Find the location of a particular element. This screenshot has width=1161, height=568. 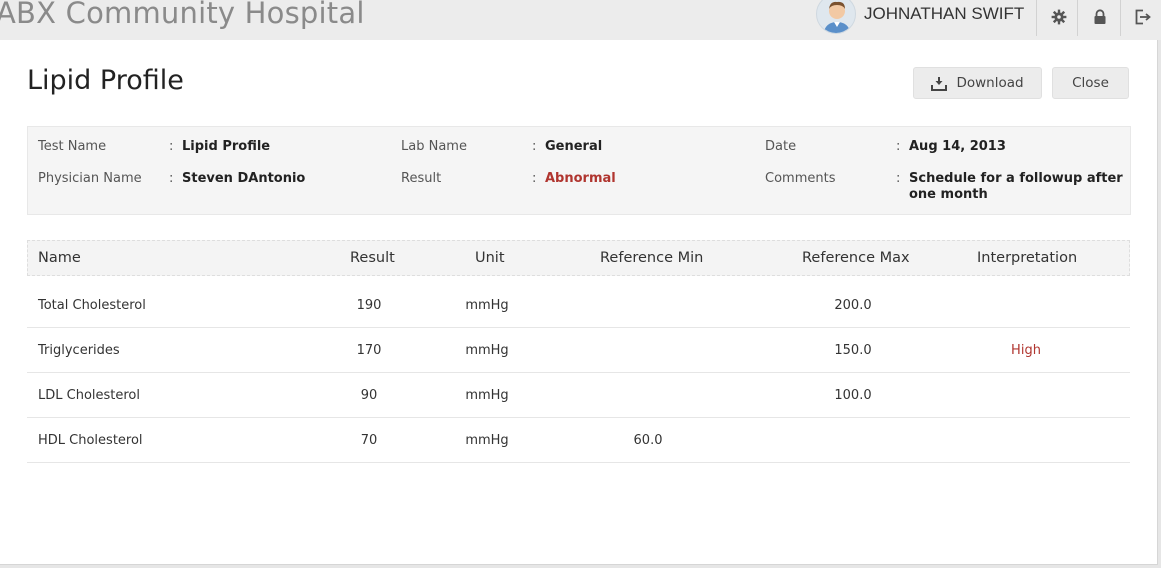

logout-icon is located at coordinates (1143, 17).